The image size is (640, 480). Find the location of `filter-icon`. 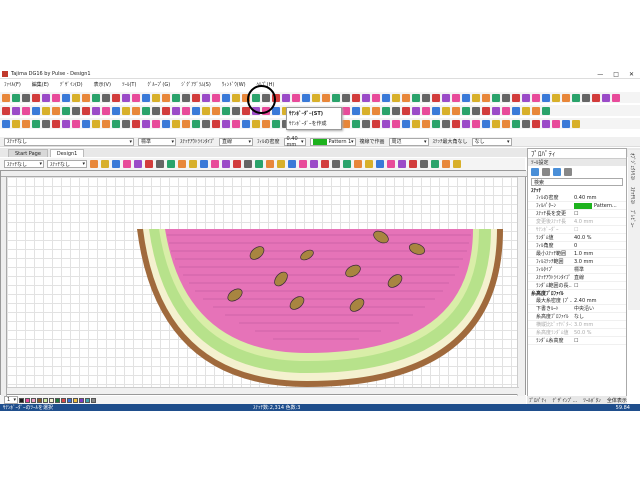

filter-icon is located at coordinates (557, 171).